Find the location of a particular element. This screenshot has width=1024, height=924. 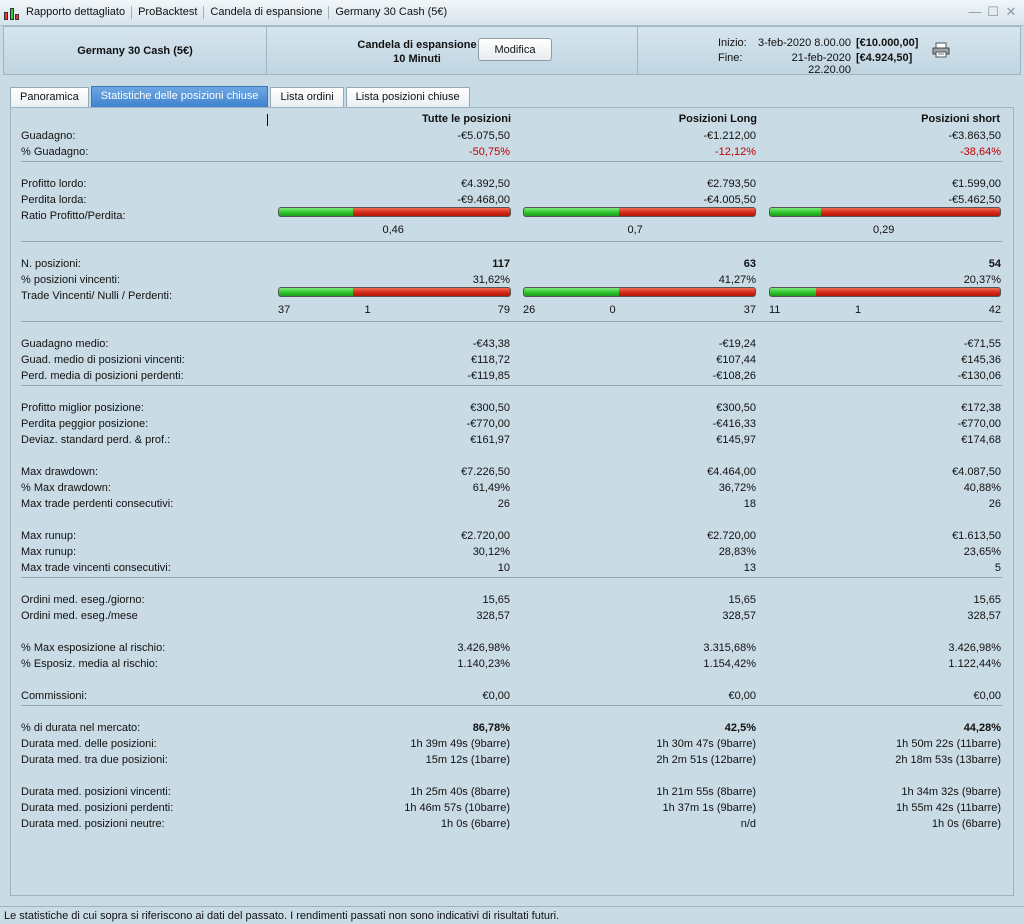

stat-label: % di durata nel mercato: is located at coordinates (81, 728).